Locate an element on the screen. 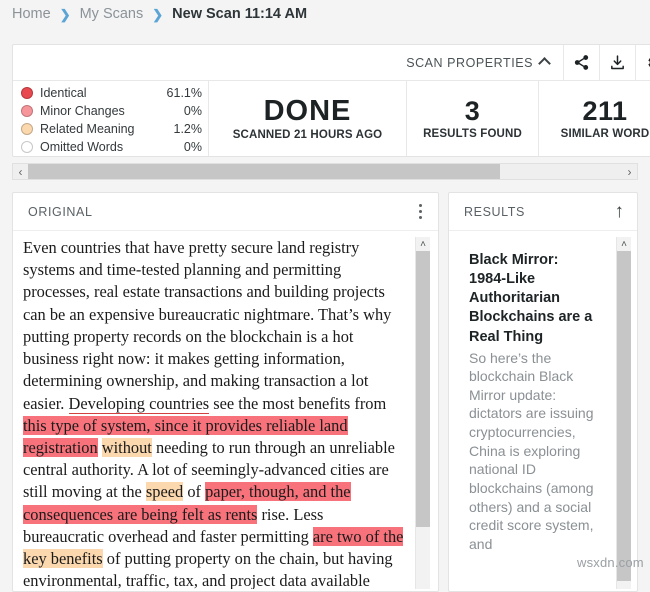 The height and width of the screenshot is (592, 650). document-segment-5: without is located at coordinates (126, 447).